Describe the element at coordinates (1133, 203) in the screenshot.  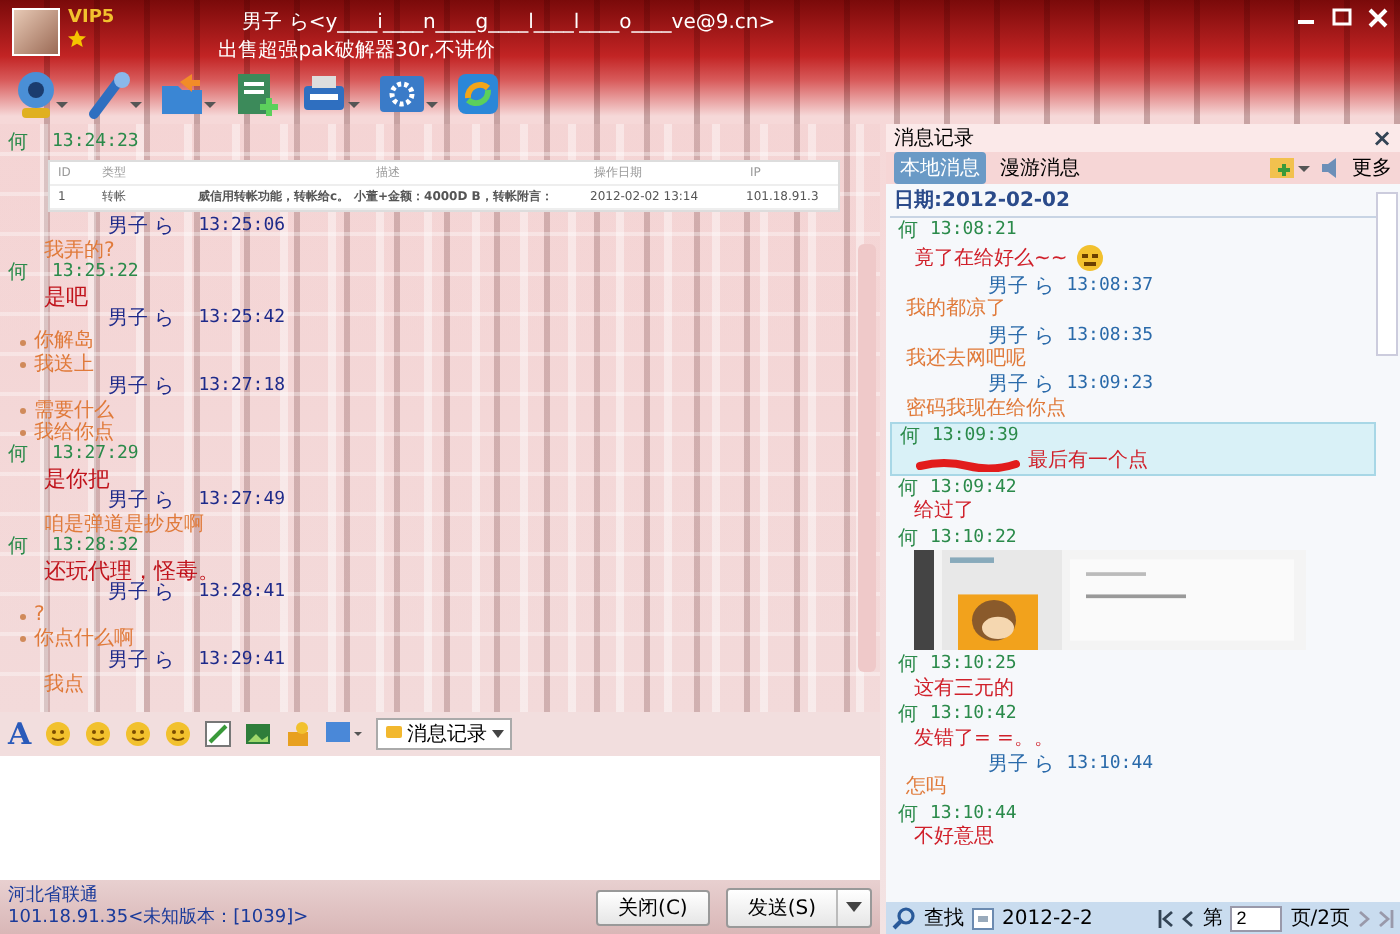
I see `date-heading: 日期:2012-02-02` at that location.